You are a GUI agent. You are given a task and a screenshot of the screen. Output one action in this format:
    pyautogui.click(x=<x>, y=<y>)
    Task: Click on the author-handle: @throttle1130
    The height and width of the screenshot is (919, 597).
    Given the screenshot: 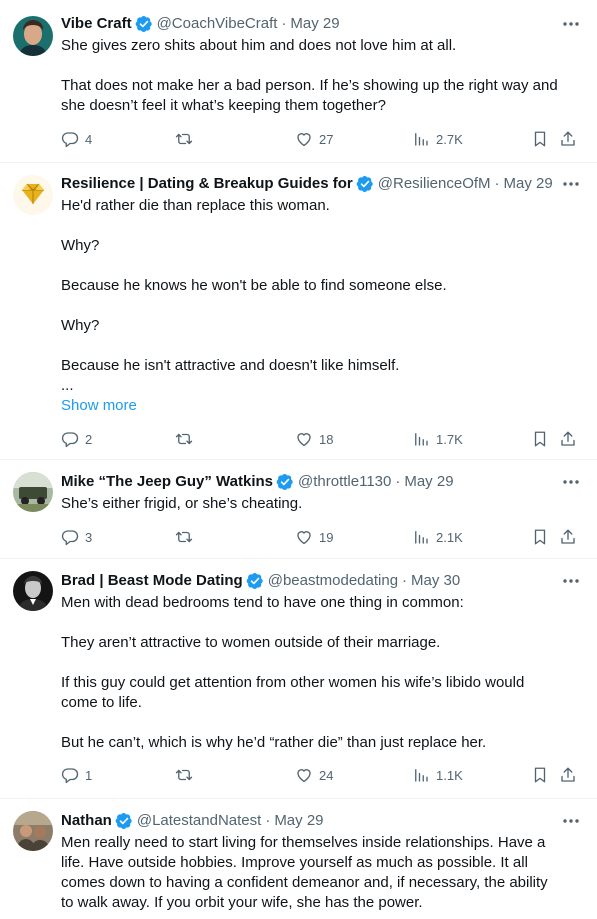 What is the action you would take?
    pyautogui.click(x=344, y=482)
    